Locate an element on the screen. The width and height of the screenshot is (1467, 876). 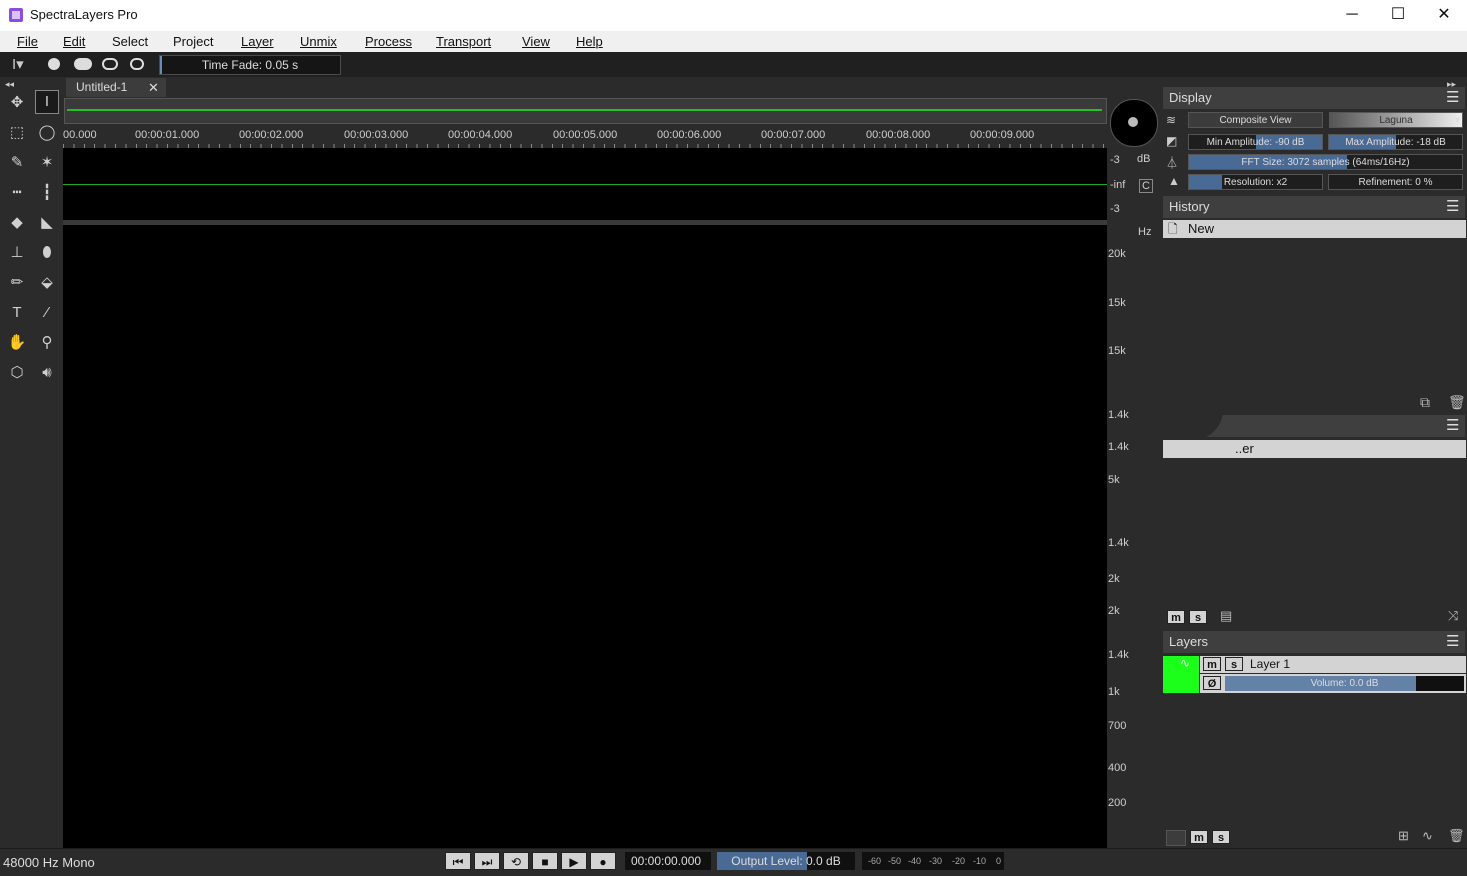
middle-panel-menu-icon: ☰ is located at coordinates (1452, 425).